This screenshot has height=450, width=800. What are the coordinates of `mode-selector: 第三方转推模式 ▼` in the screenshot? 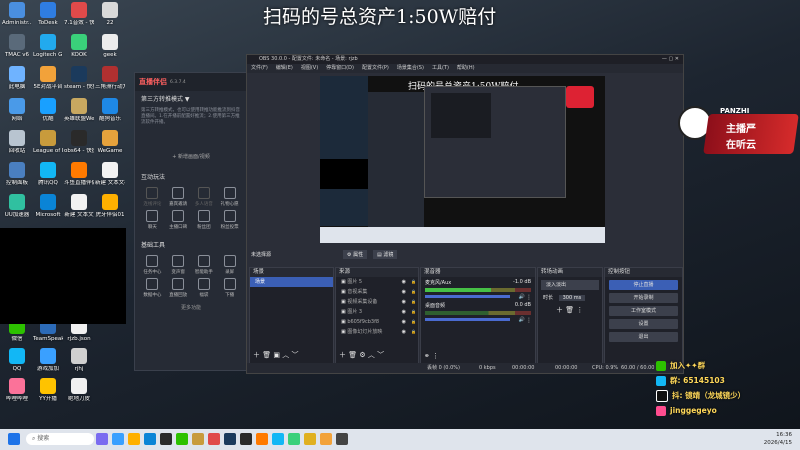 It's located at (191, 98).